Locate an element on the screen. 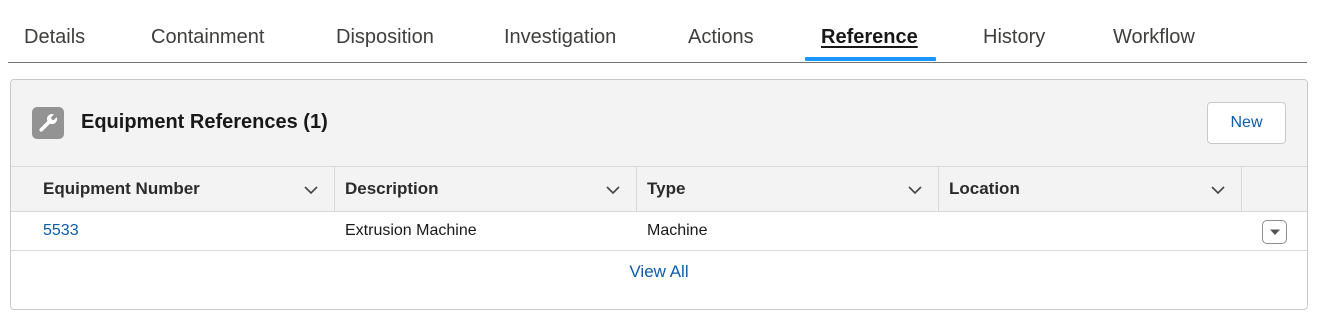  tab-history: History is located at coordinates (1014, 43).